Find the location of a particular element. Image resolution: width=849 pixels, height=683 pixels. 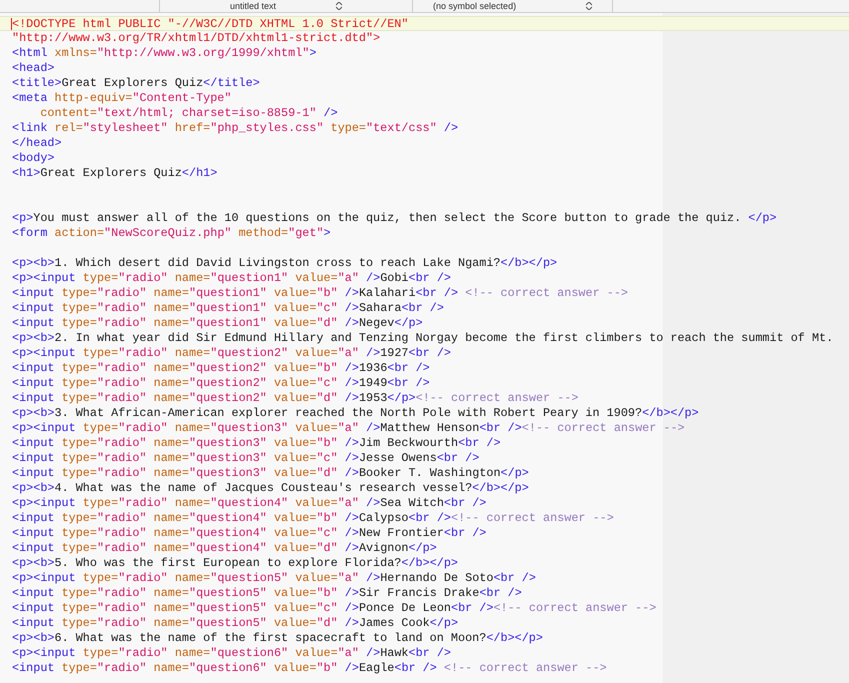

code-line: <input type="radio" name="question5" value="b" />Sir Francis Drake<br /> is located at coordinates (267, 593).